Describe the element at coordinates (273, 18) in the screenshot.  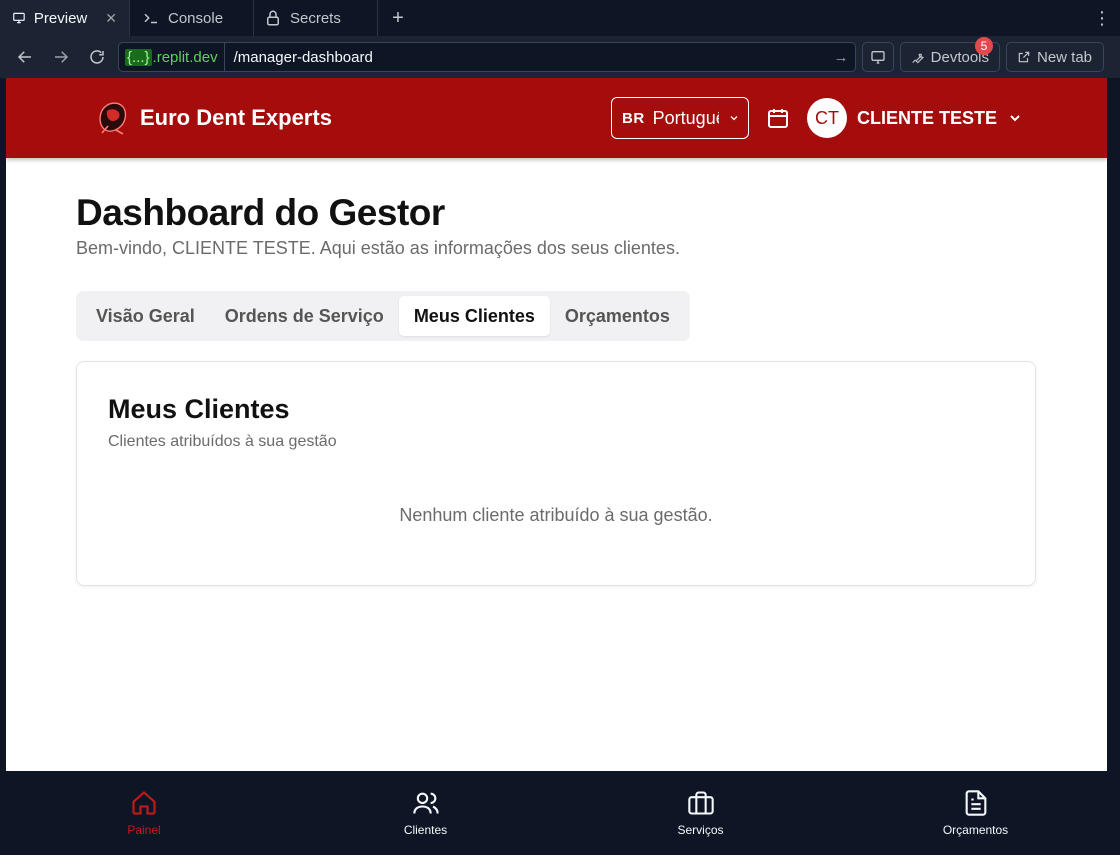
I see `lock-icon` at that location.